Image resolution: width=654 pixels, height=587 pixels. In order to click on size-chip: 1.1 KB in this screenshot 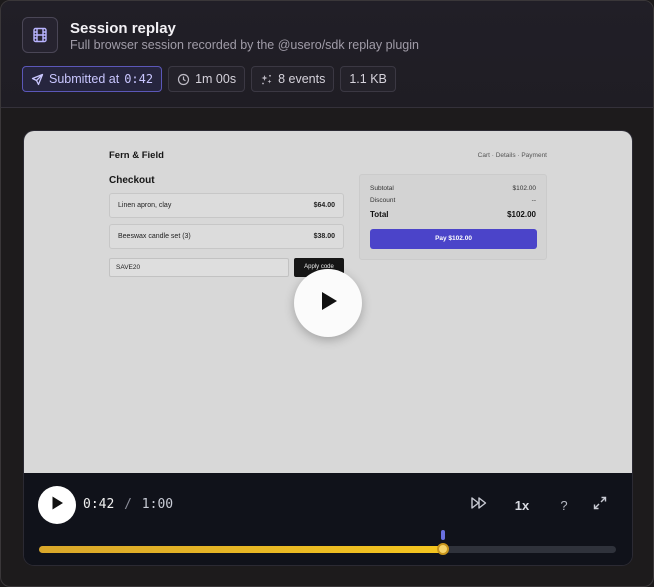, I will do `click(368, 79)`.